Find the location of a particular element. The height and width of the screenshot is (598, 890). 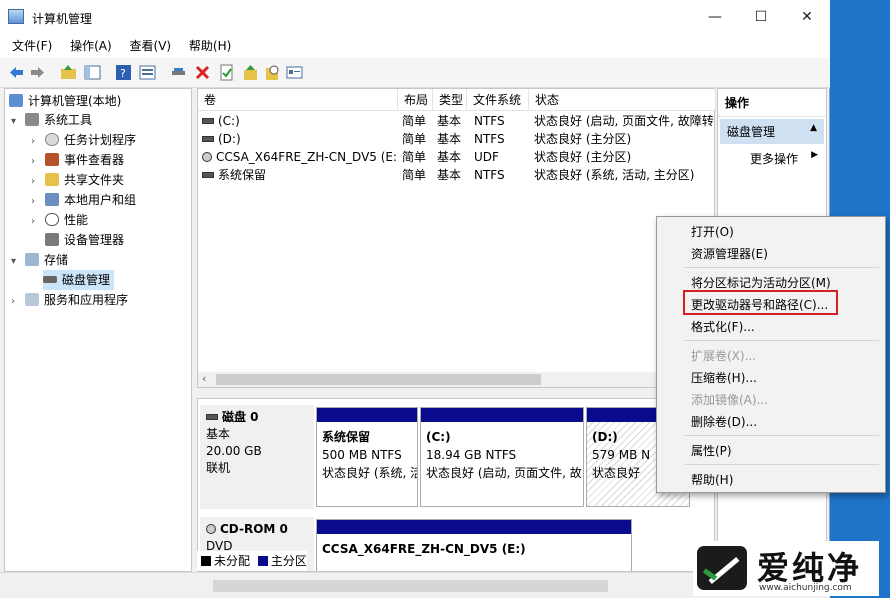

highlight-box is located at coordinates (760, 302).